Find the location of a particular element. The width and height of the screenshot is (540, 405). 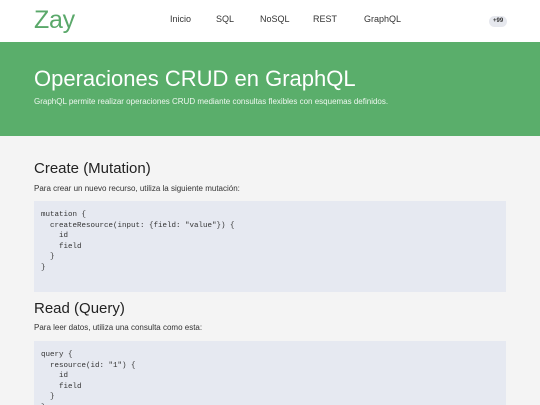

nav-item-graphql: GraphQL is located at coordinates (382, 19).